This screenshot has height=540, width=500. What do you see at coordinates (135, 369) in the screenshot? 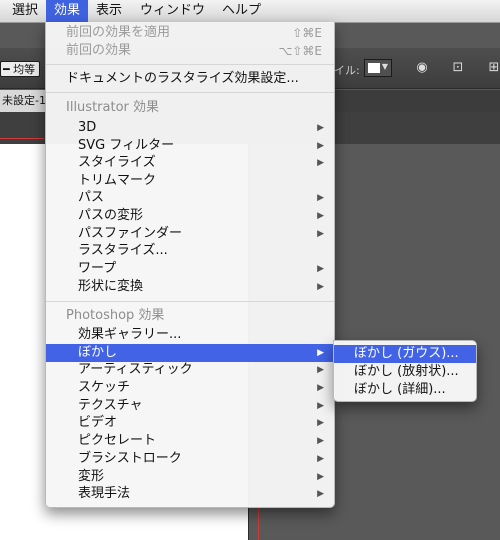
I see `menu-item-label: アーティスティック` at bounding box center [135, 369].